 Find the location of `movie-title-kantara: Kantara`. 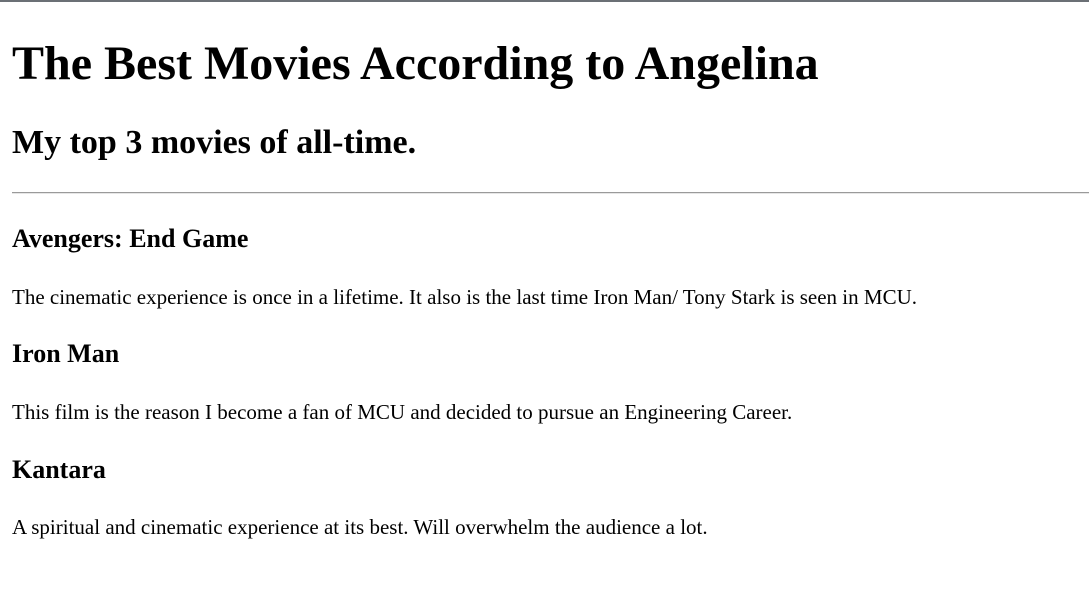

movie-title-kantara: Kantara is located at coordinates (59, 469).